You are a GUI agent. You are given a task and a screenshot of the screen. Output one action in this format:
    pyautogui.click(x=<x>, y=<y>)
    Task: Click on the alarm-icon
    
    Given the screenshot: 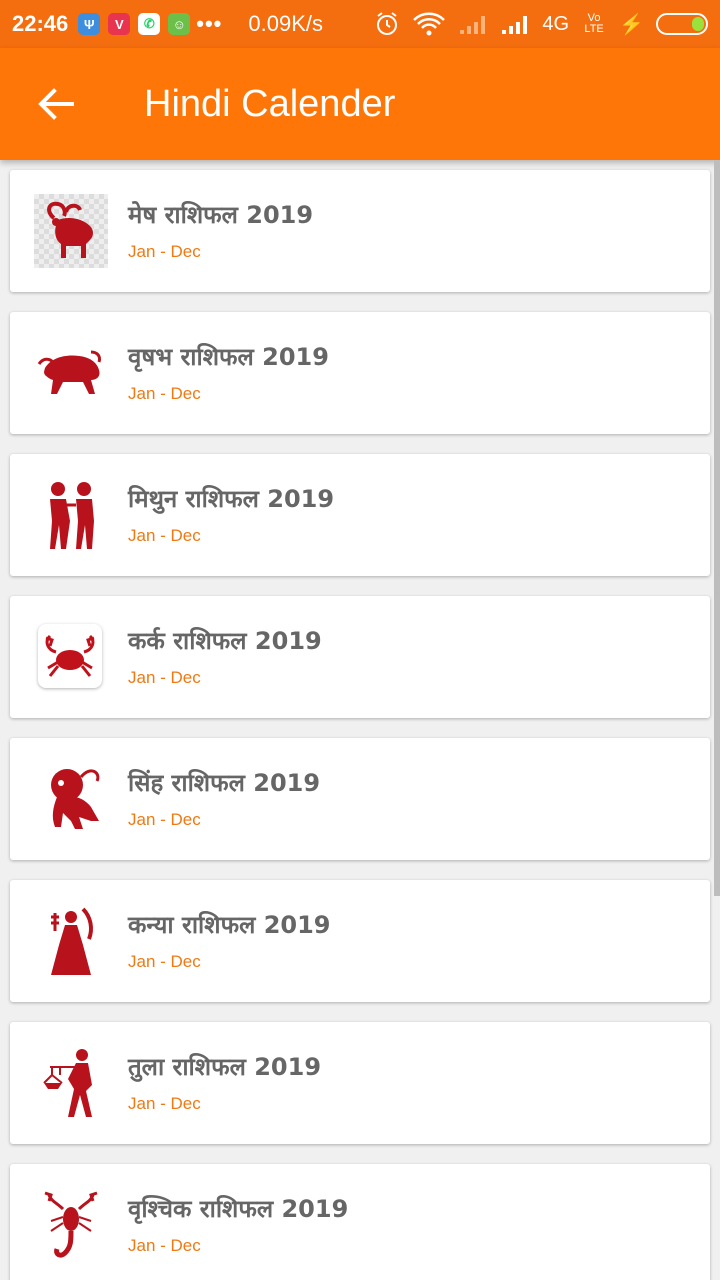 What is the action you would take?
    pyautogui.click(x=387, y=23)
    